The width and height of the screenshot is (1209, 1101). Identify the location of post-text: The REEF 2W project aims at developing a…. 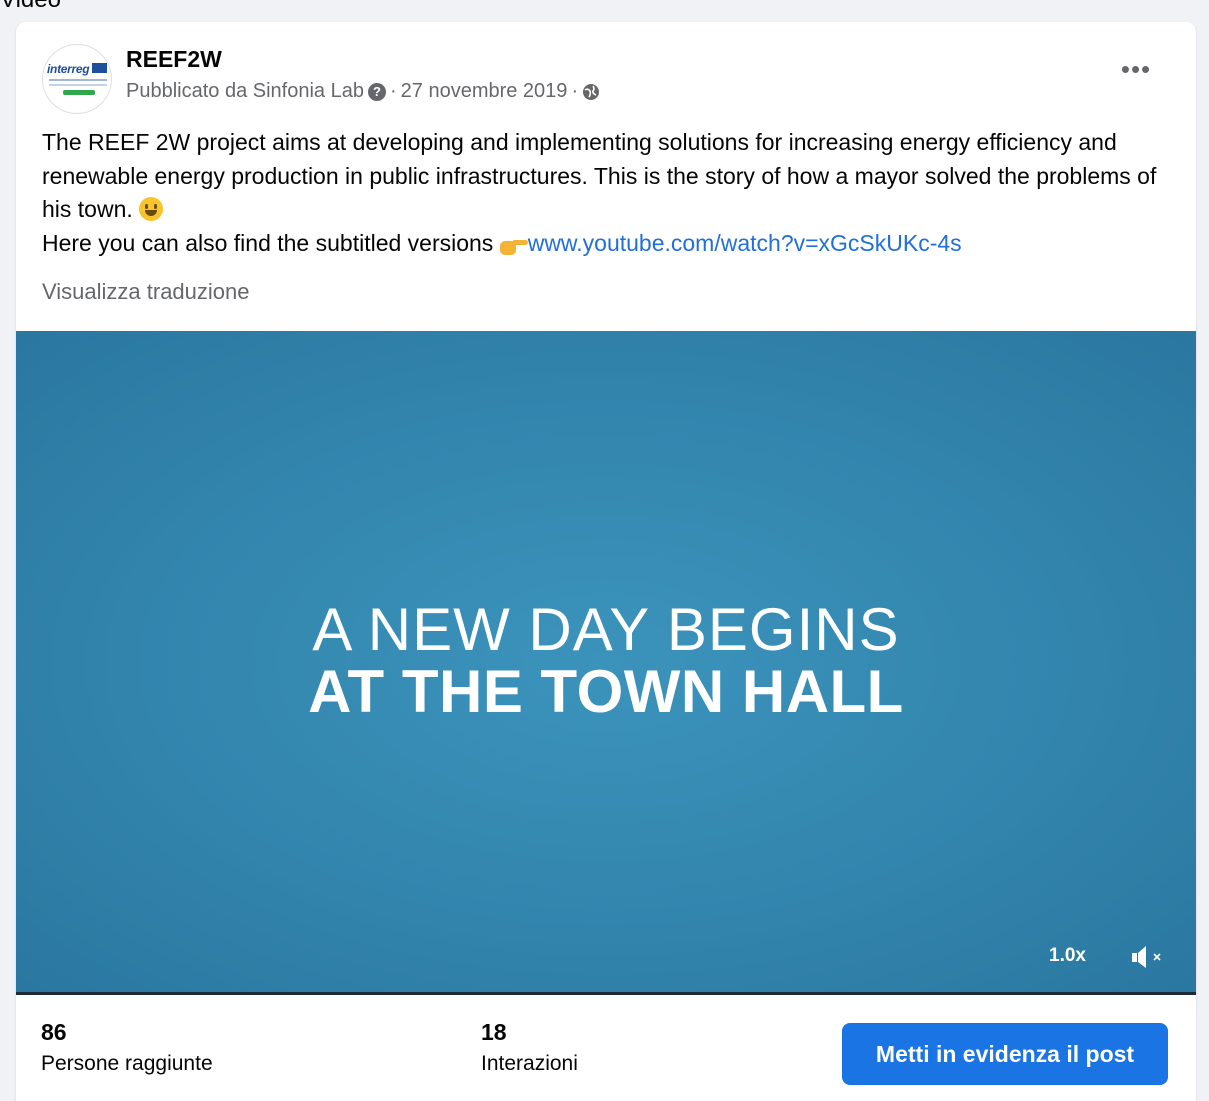
(607, 193).